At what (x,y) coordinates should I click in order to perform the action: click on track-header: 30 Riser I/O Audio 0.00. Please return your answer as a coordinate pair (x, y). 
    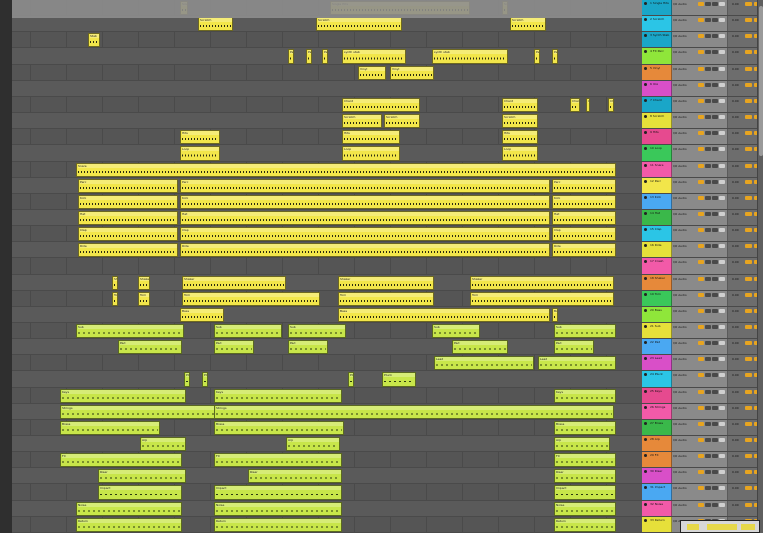
    Looking at the image, I should click on (702, 476).